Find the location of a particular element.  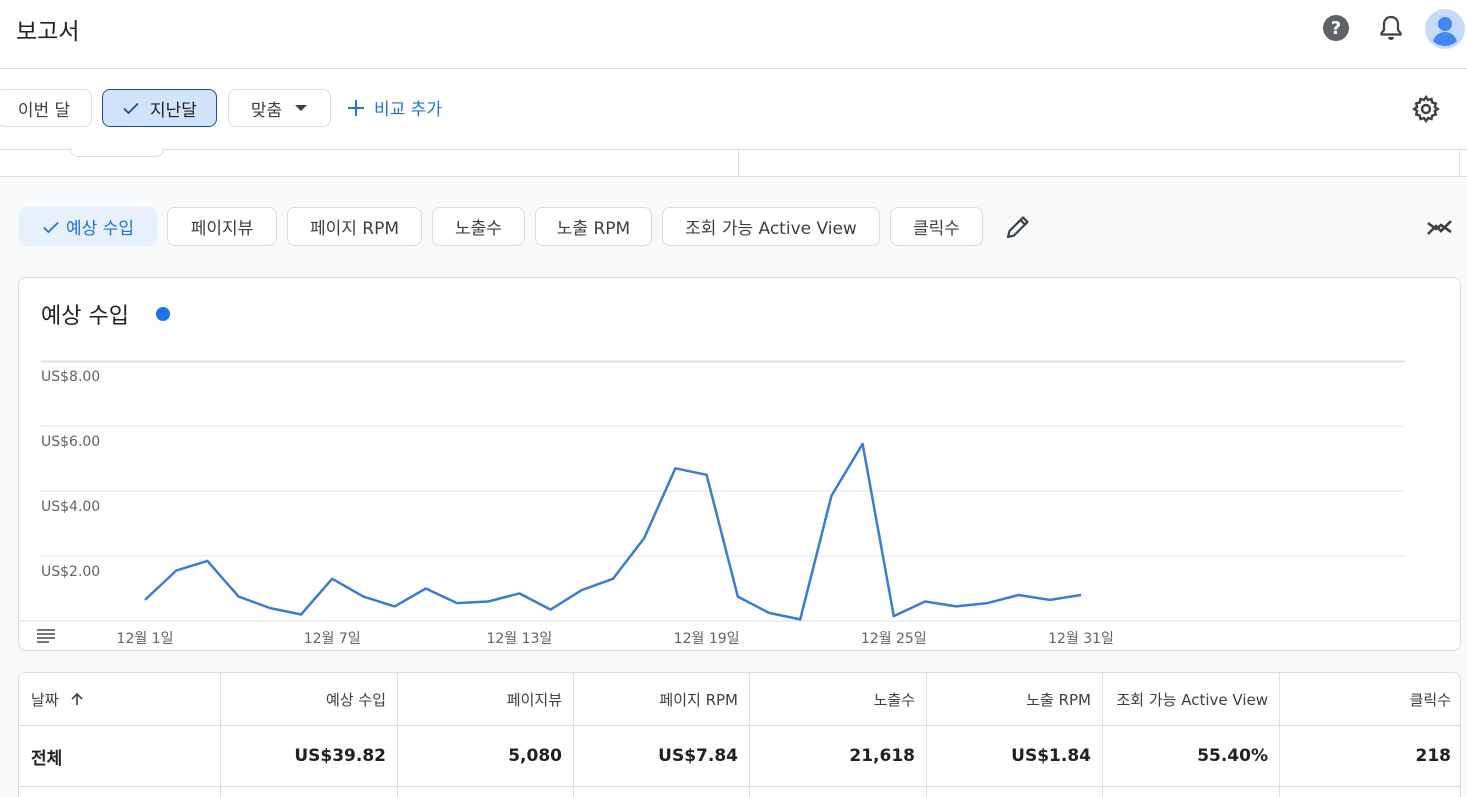

column-header: 페이지뷰 is located at coordinates (486, 699).